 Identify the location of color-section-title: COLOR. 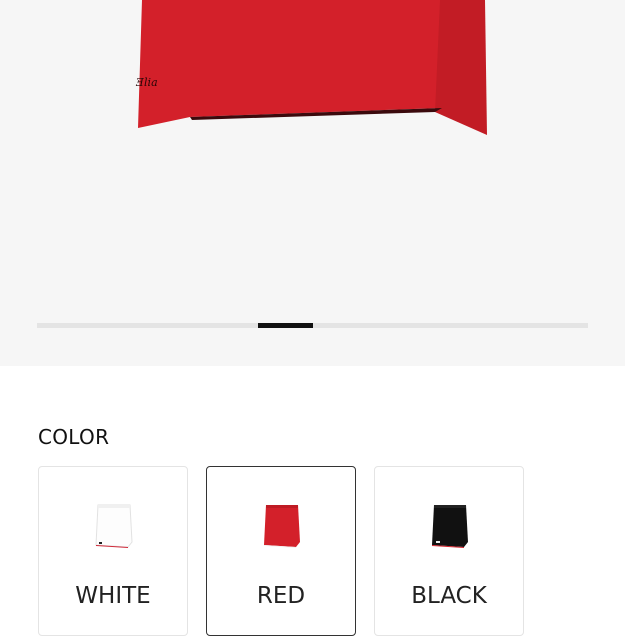
(74, 437).